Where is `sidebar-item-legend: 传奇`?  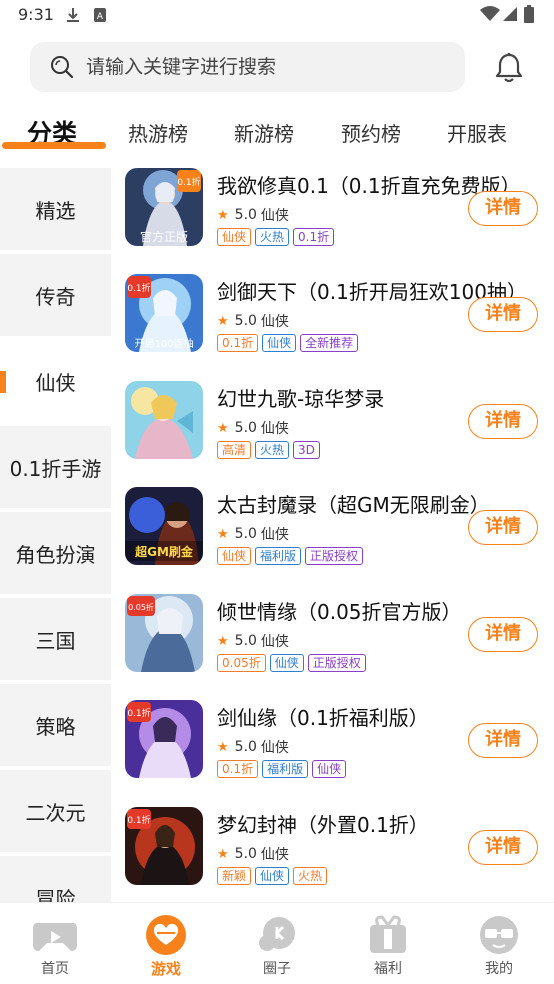 sidebar-item-legend: 传奇 is located at coordinates (55, 295).